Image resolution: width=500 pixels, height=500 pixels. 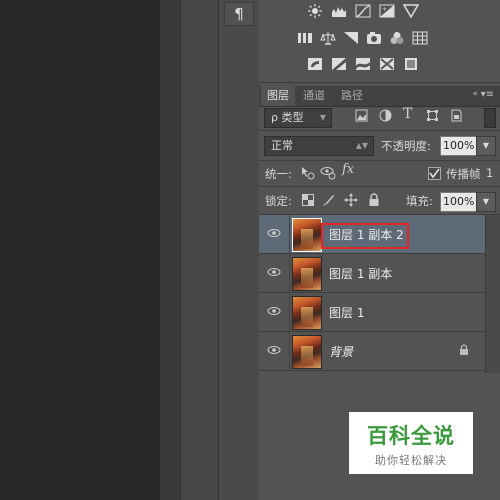 What do you see at coordinates (411, 460) in the screenshot?
I see `watermark-tagline: 助你轻松解决` at bounding box center [411, 460].